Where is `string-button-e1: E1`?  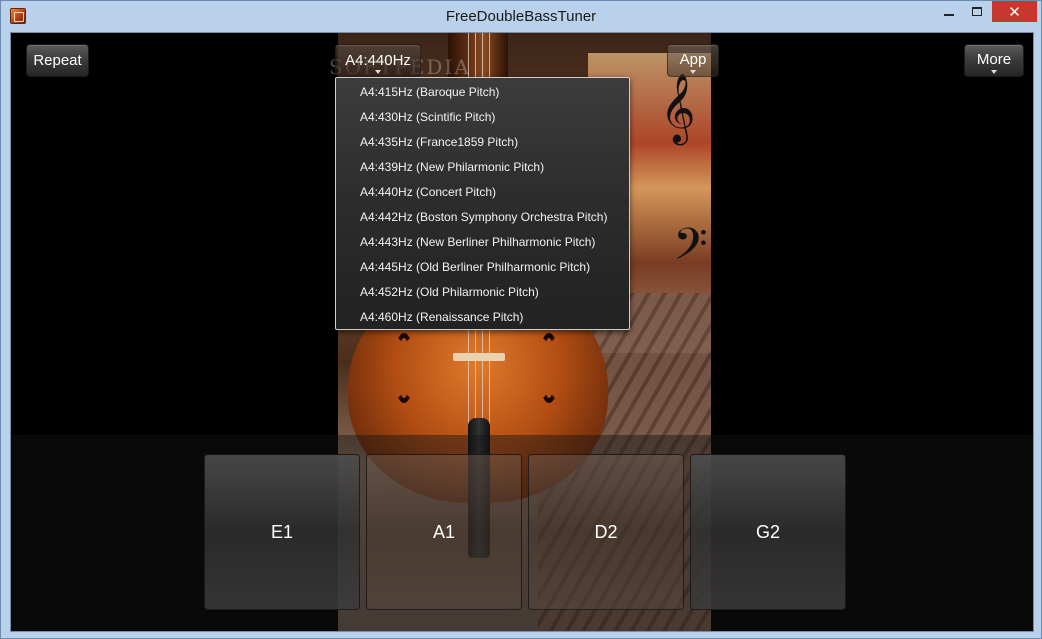
string-button-e1: E1 is located at coordinates (282, 532).